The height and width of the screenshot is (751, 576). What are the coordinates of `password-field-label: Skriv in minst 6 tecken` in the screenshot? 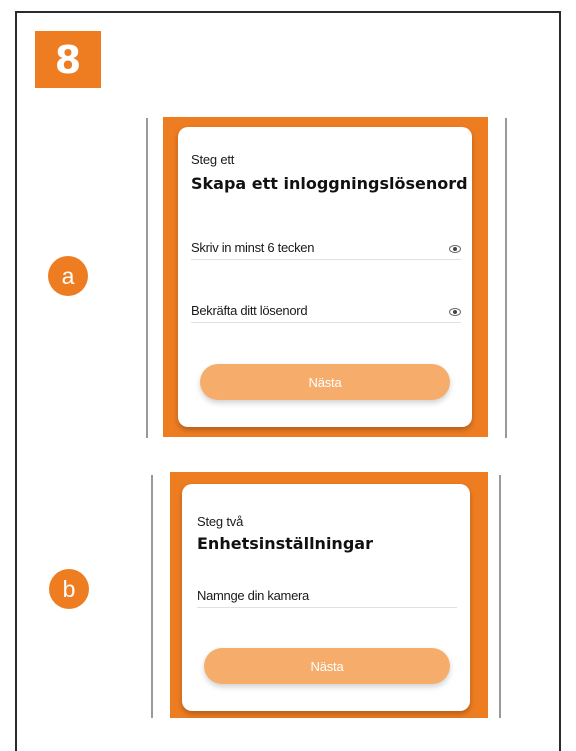 It's located at (253, 247).